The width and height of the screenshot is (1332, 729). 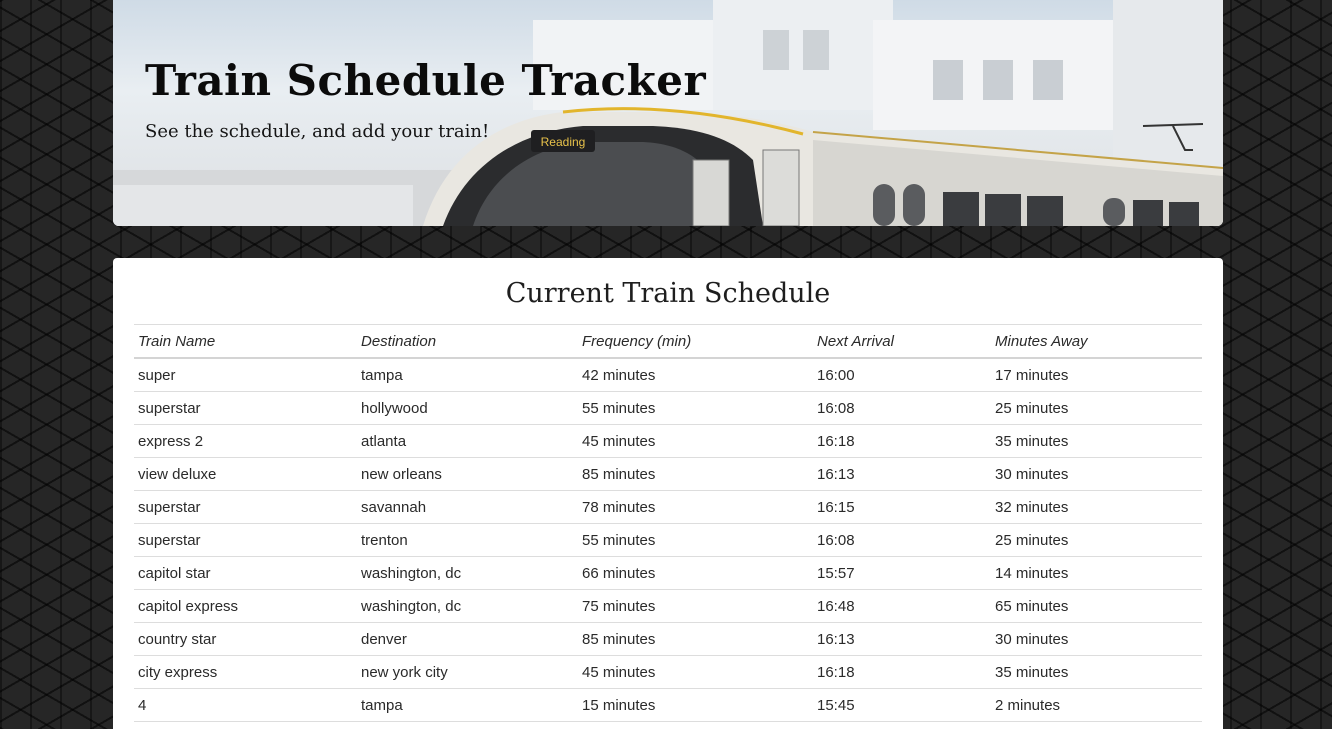 I want to click on cell-frequency: 42 minutes, so click(x=695, y=375).